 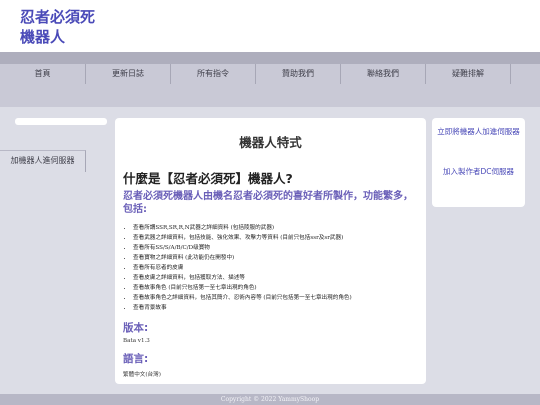 What do you see at coordinates (283, 288) in the screenshot?
I see `list-item: 查看故事角色 (目前只包括第一至七章出現的角色)` at bounding box center [283, 288].